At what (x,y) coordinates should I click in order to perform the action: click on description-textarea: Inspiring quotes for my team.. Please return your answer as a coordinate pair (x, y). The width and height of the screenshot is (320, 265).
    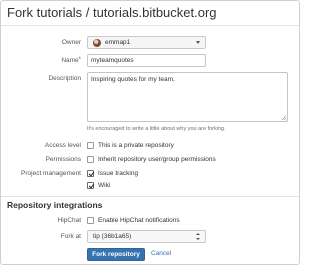
    Looking at the image, I should click on (187, 97).